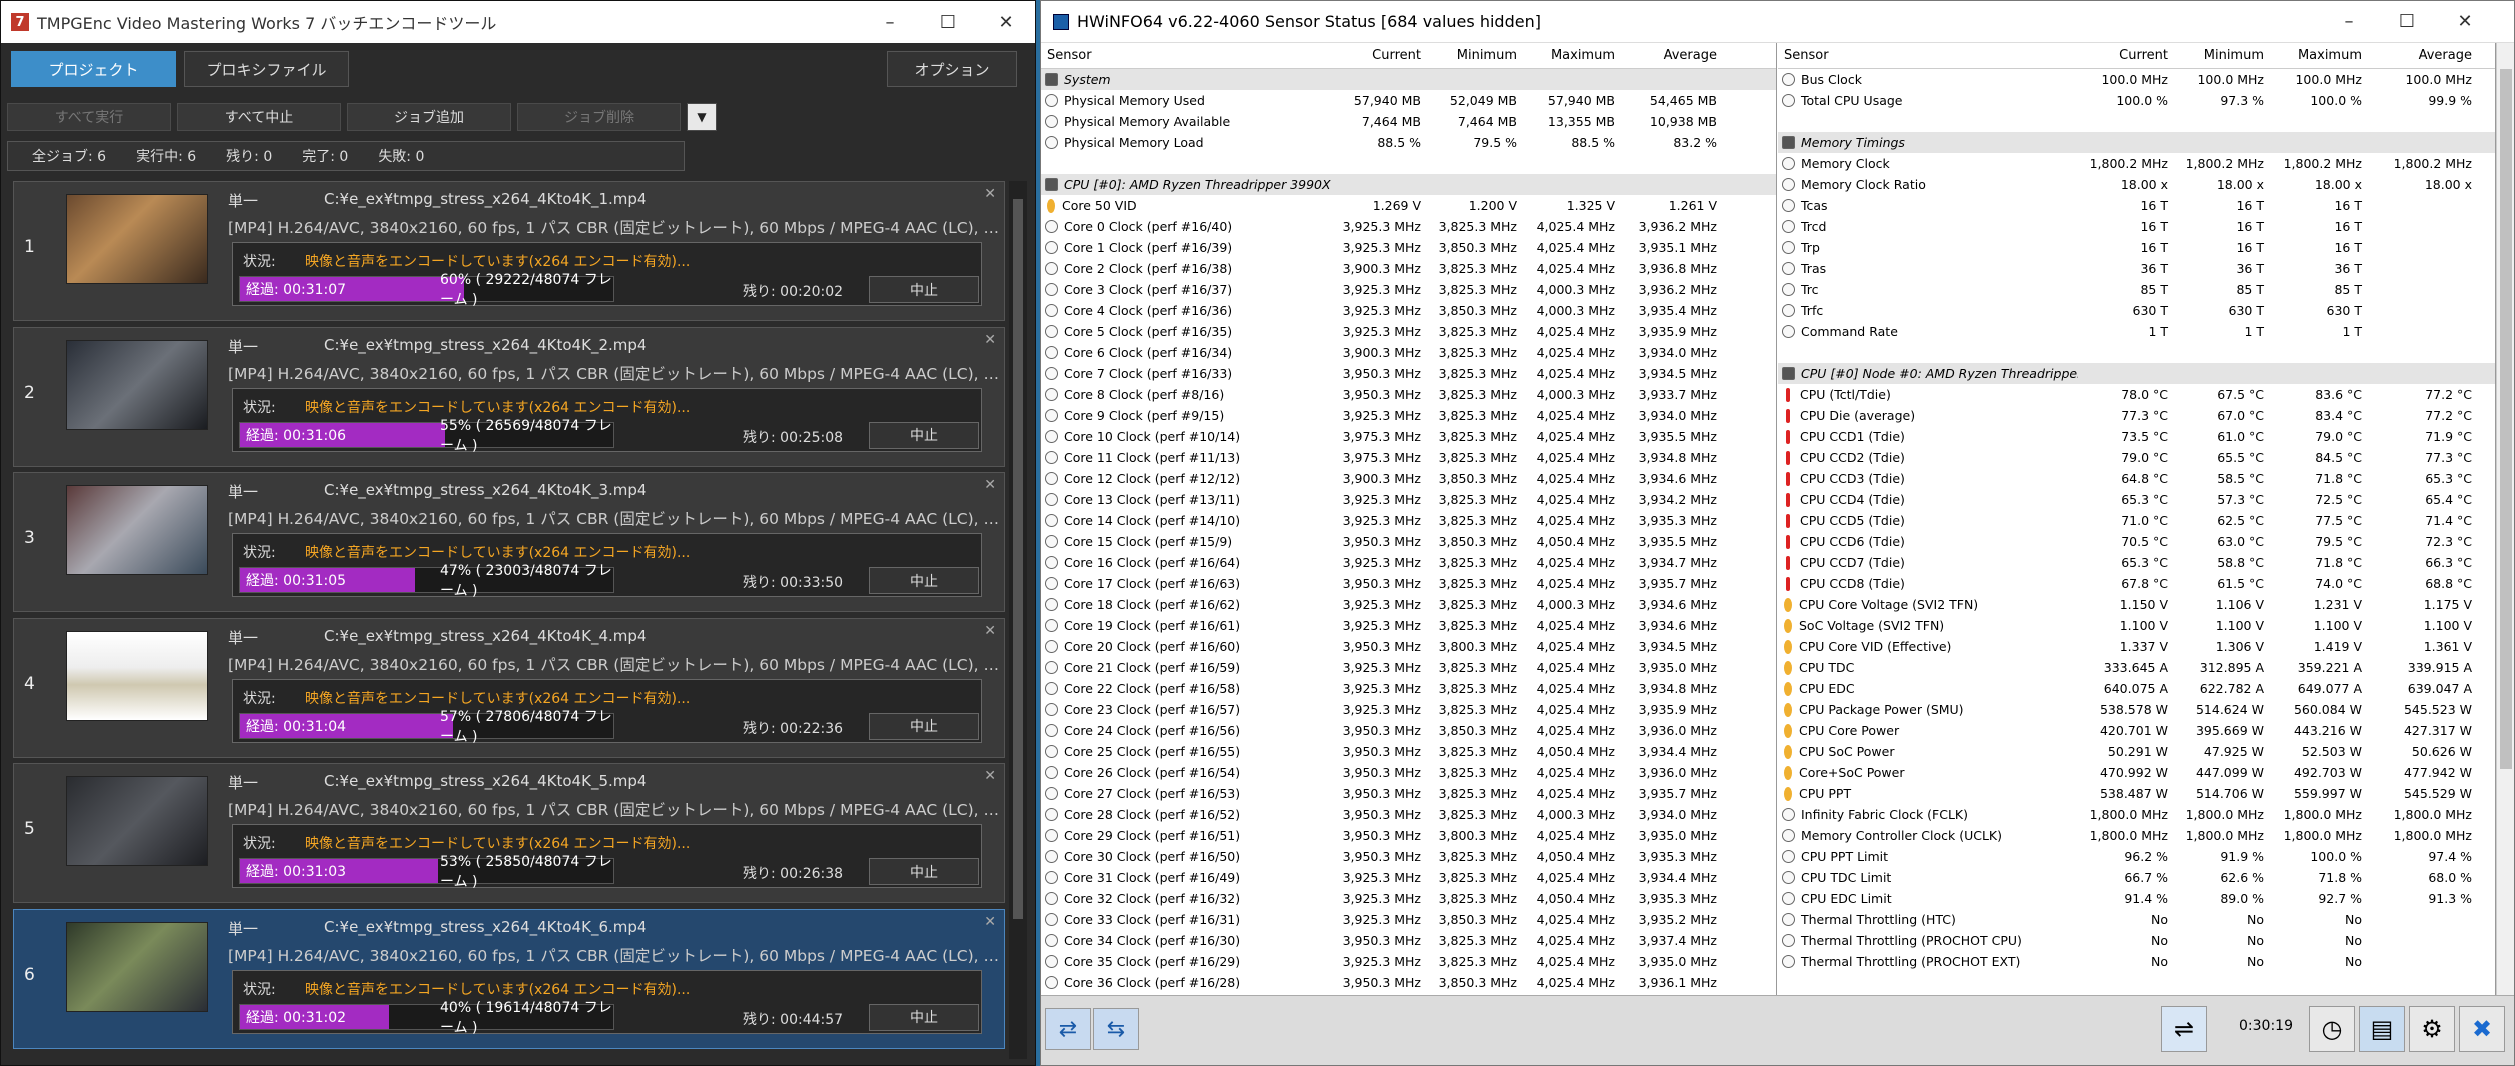  What do you see at coordinates (429, 117) in the screenshot?
I see `add-job-button: ジョブ追加` at bounding box center [429, 117].